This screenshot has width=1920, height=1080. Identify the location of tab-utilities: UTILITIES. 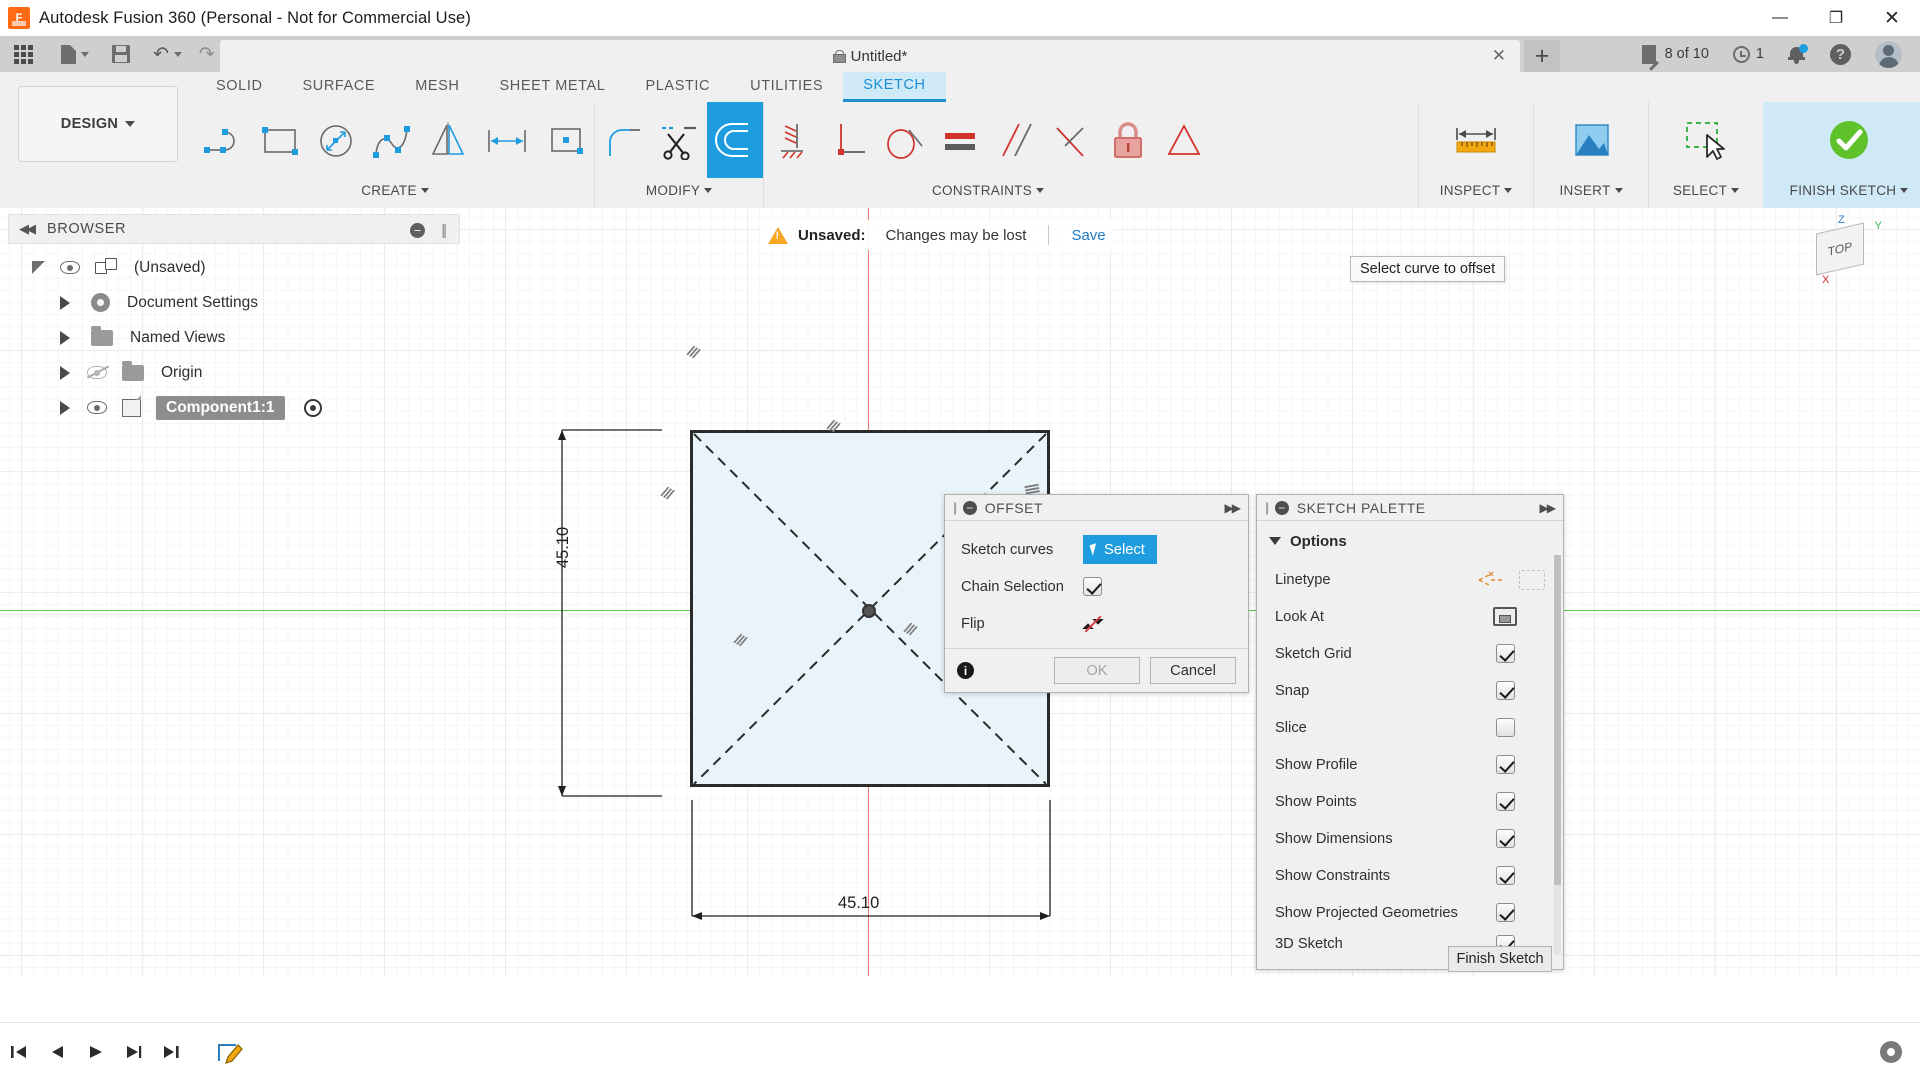
(786, 87).